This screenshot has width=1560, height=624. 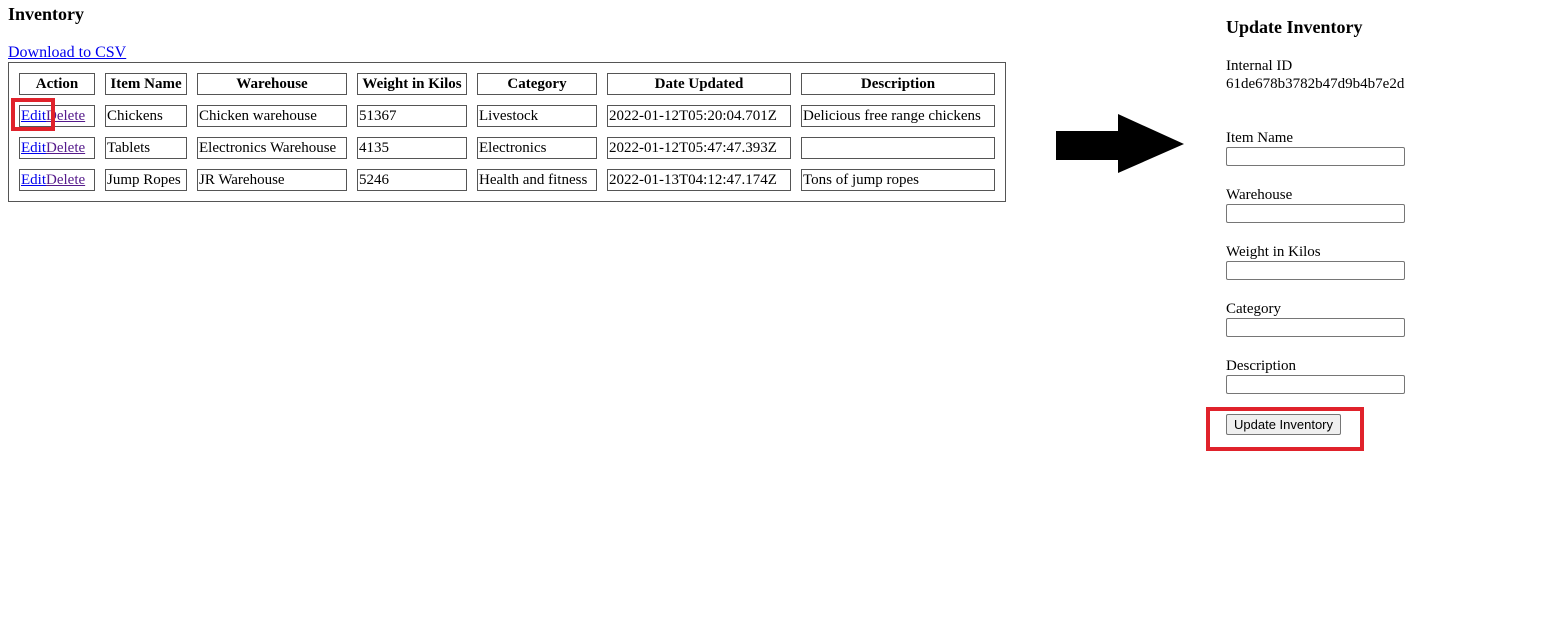 What do you see at coordinates (699, 116) in the screenshot?
I see `date-updated-cell: 2022-01-12T05:20:04.701Z` at bounding box center [699, 116].